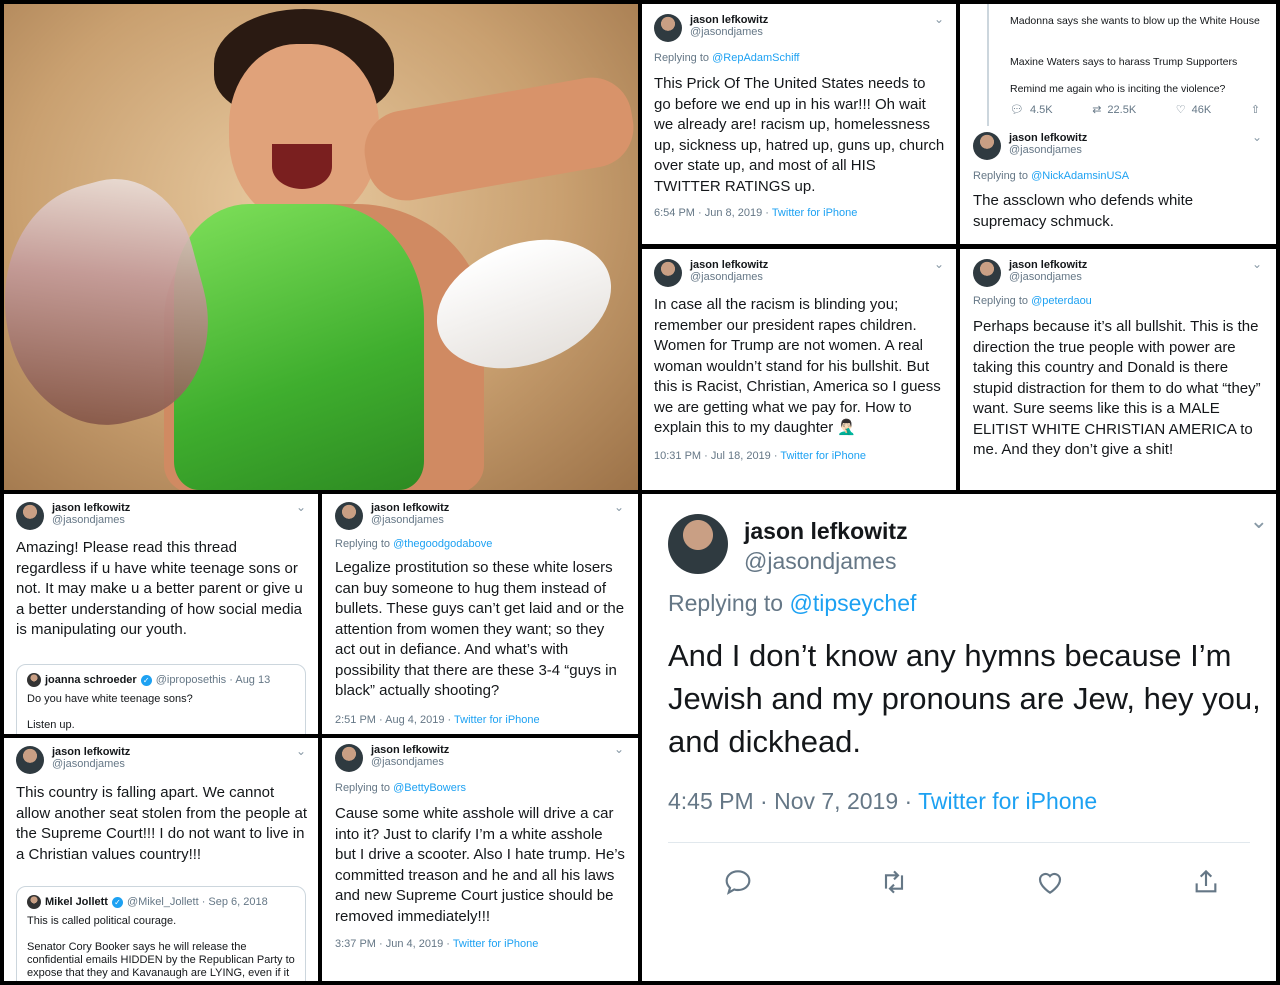 This screenshot has width=1280, height=985. What do you see at coordinates (894, 882) in the screenshot?
I see `retweet-icon` at bounding box center [894, 882].